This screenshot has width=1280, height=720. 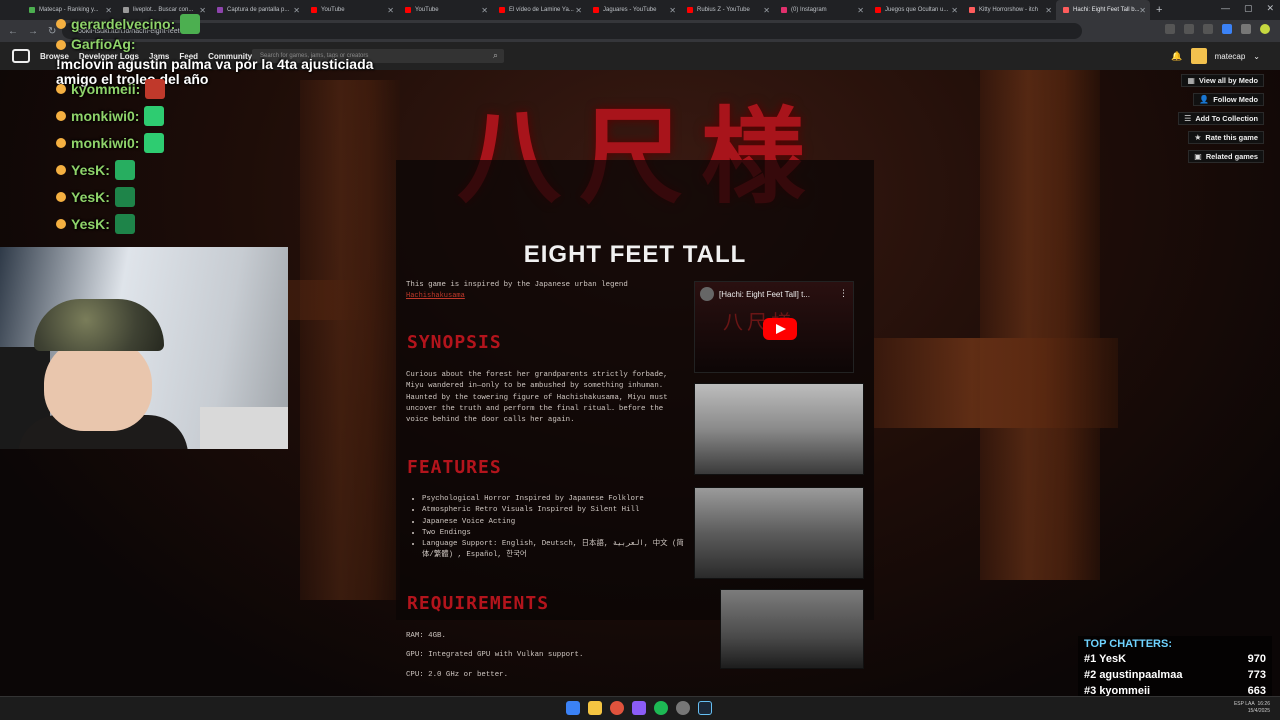 I want to click on search-icon: ⌕, so click(x=495, y=55).